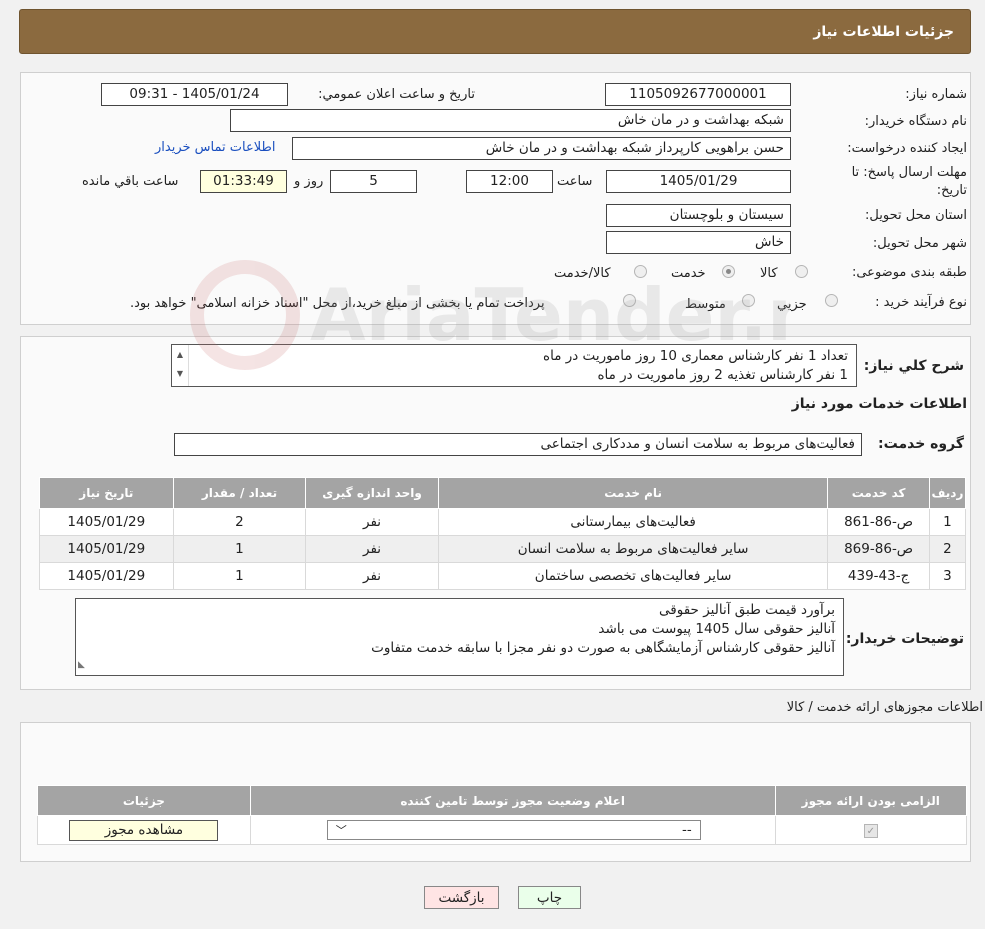 The image size is (985, 929). What do you see at coordinates (629, 300) in the screenshot?
I see `treasury-payment-radio` at bounding box center [629, 300].